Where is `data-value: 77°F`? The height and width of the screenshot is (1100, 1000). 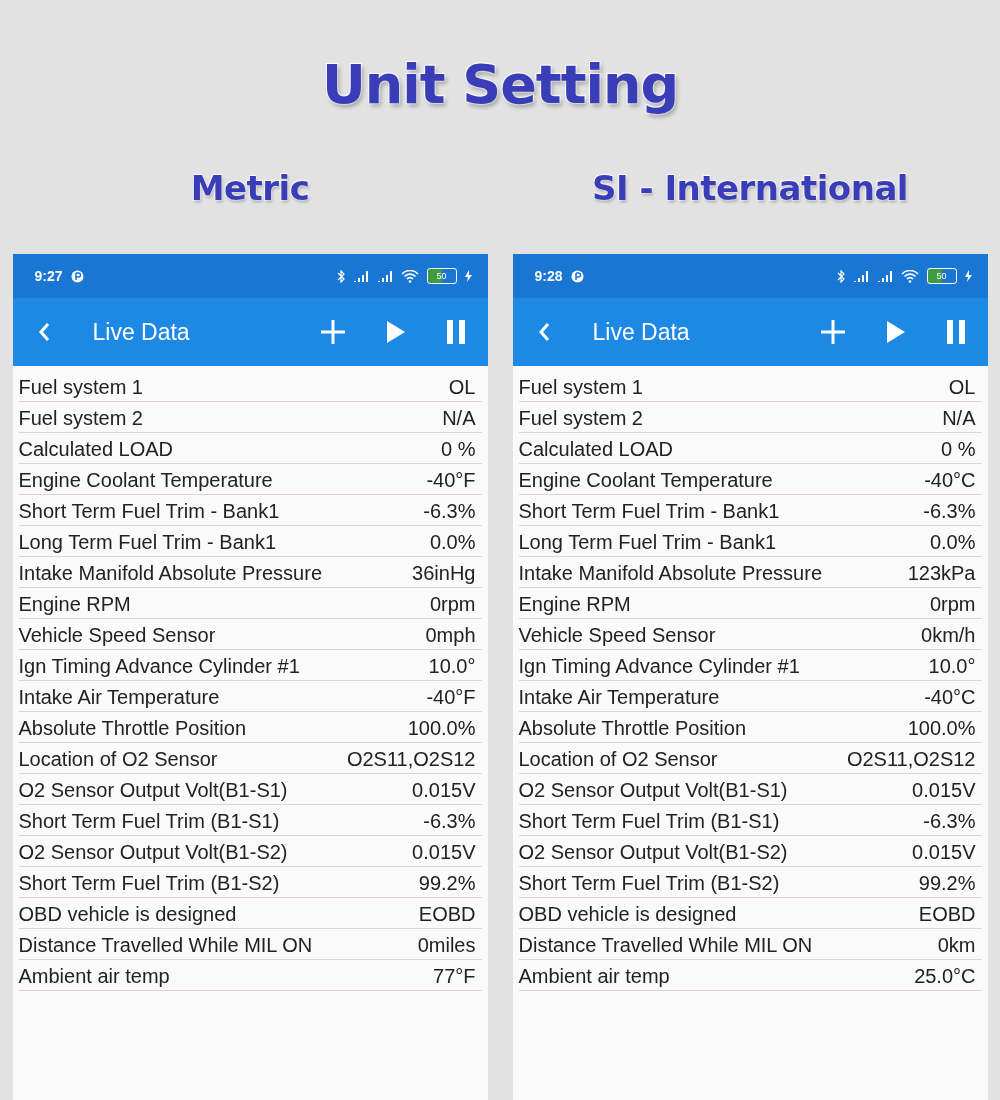 data-value: 77°F is located at coordinates (455, 976).